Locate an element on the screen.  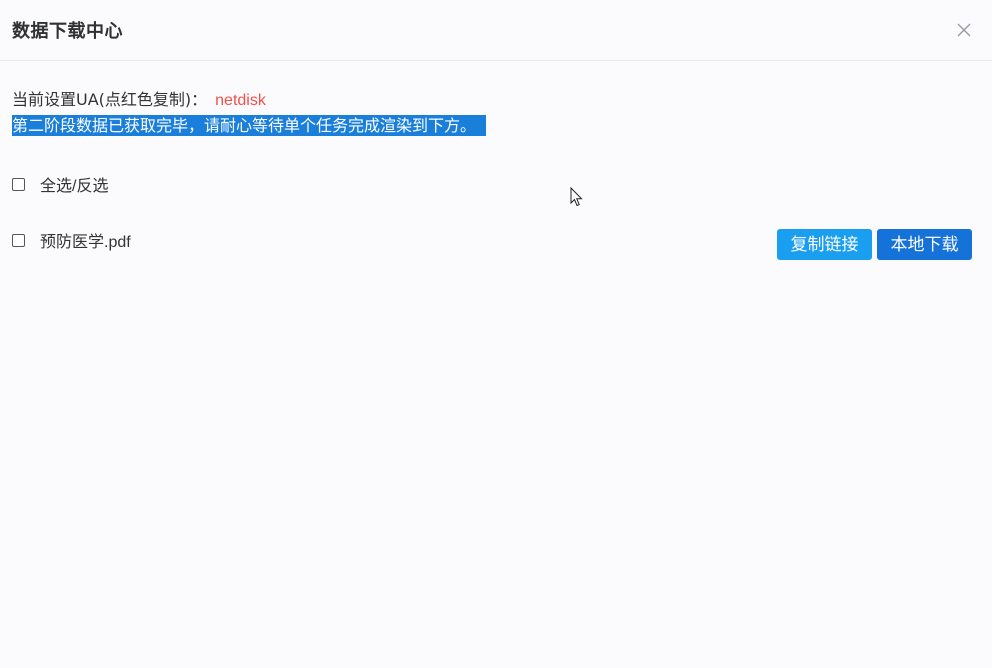
file-checkbox is located at coordinates (18, 240).